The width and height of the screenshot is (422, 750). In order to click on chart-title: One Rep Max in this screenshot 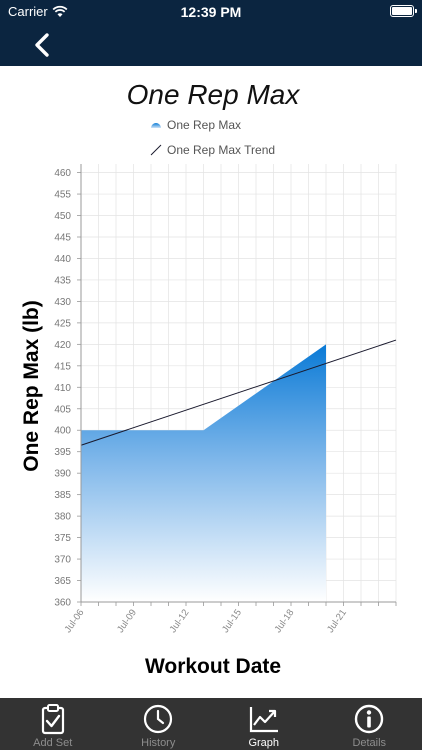, I will do `click(214, 94)`.